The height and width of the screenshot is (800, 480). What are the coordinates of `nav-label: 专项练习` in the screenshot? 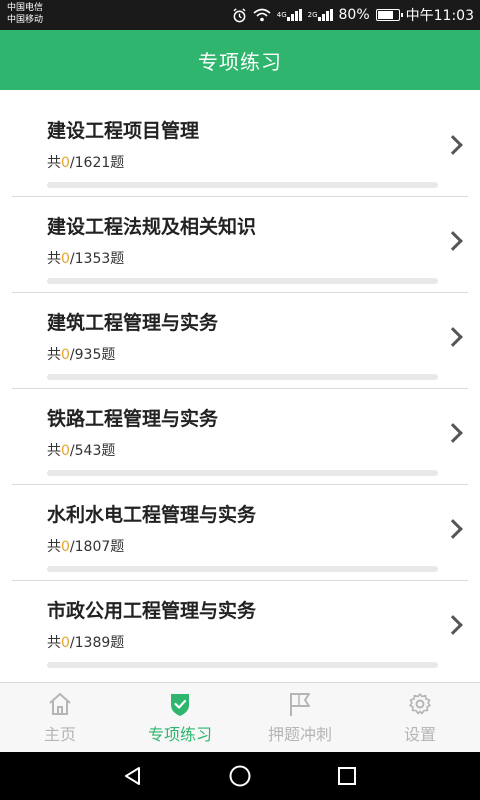 It's located at (179, 734).